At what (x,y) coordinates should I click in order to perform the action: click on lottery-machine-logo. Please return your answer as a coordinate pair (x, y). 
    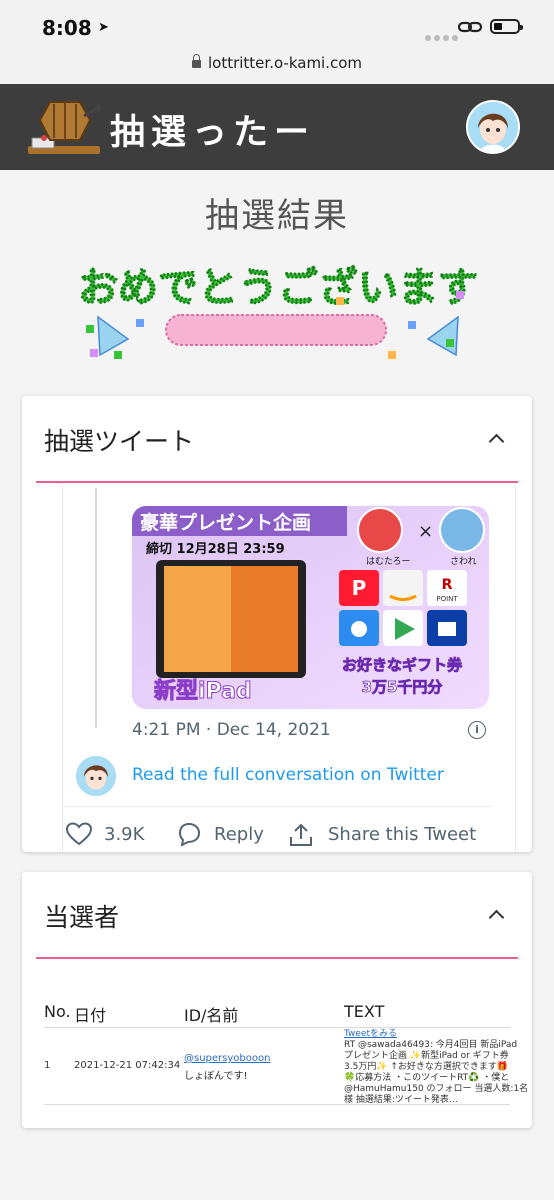
    Looking at the image, I should click on (64, 127).